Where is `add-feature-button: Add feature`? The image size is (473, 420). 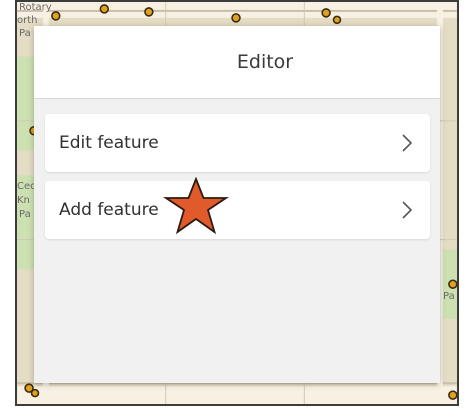
add-feature-button: Add feature is located at coordinates (237, 210).